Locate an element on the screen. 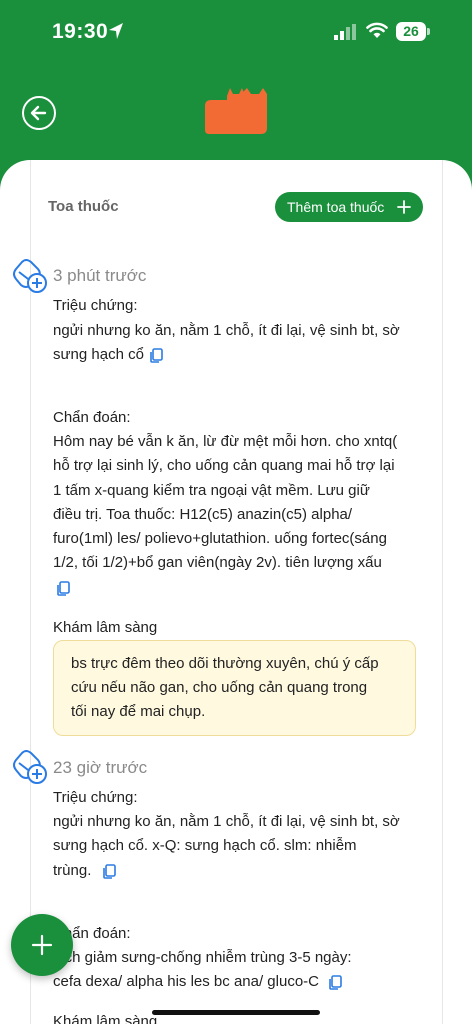 This screenshot has height=1024, width=472. text-line-content: sưng hạch cổ is located at coordinates (98, 355).